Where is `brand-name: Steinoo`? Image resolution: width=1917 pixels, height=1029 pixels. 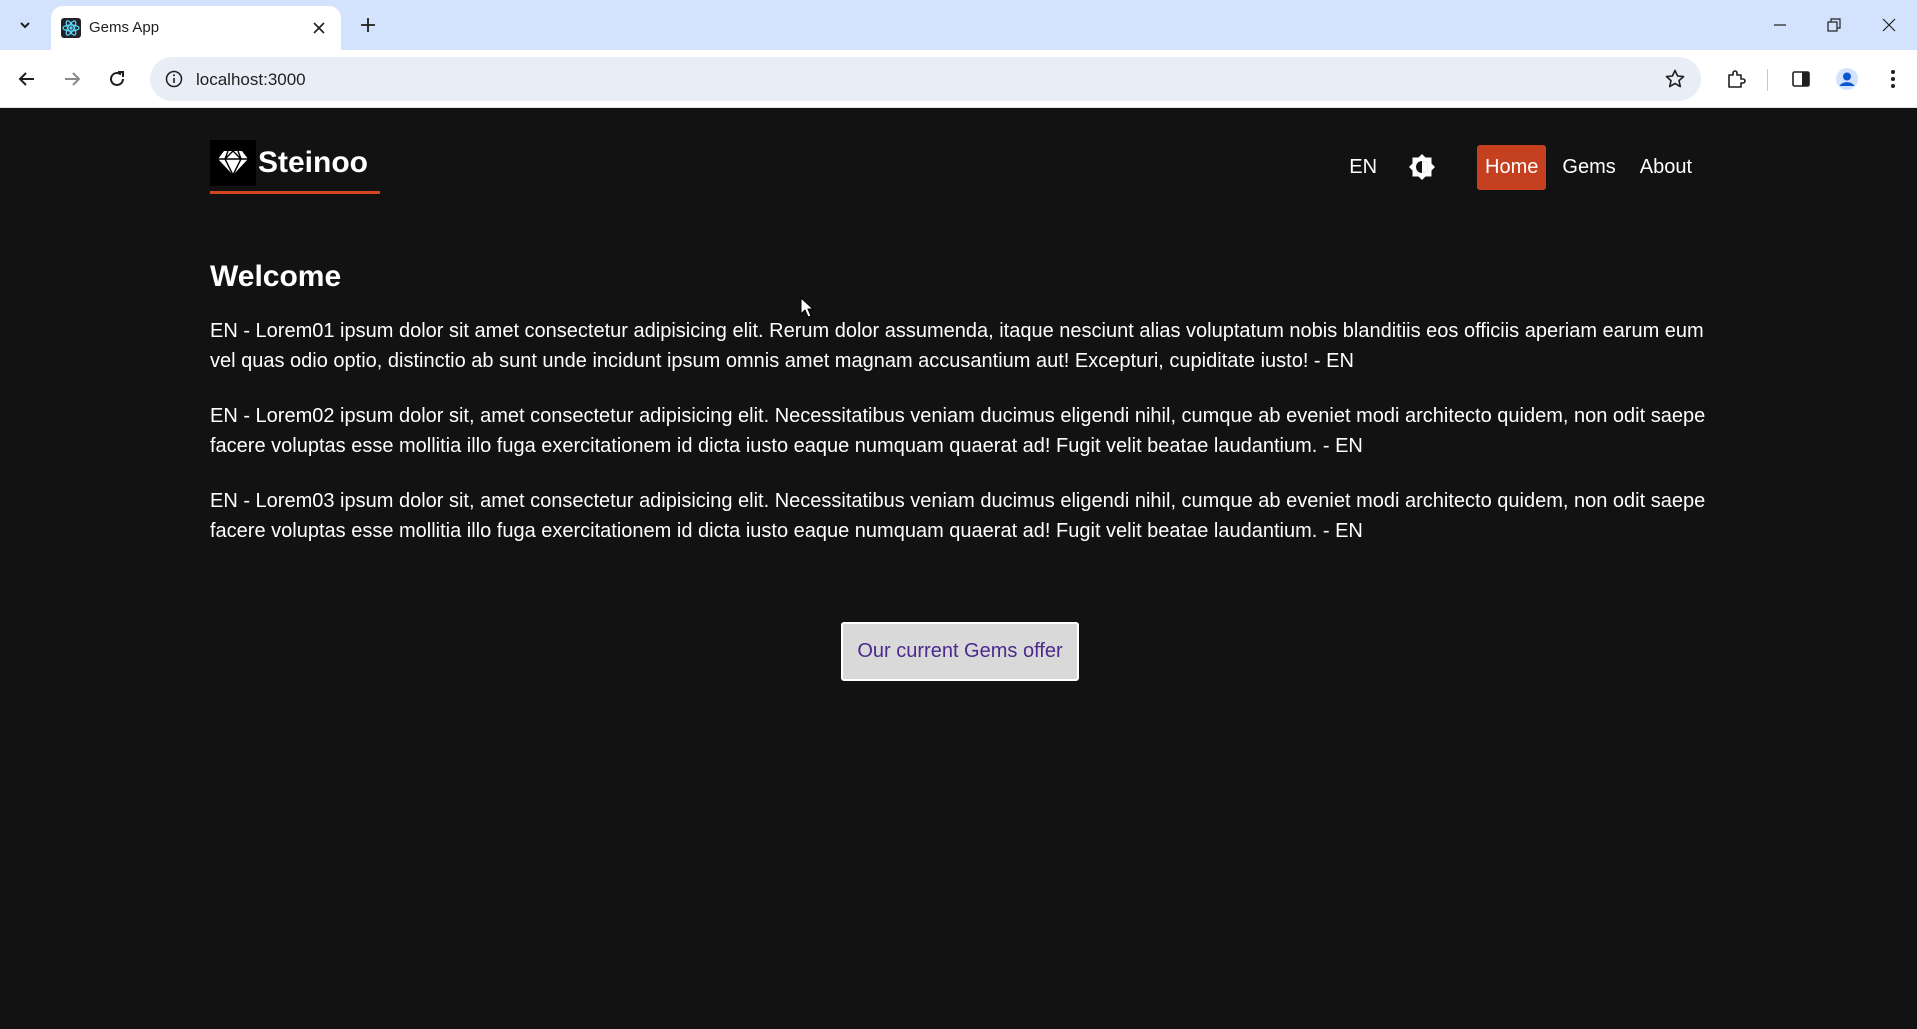
brand-name: Steinoo is located at coordinates (313, 162).